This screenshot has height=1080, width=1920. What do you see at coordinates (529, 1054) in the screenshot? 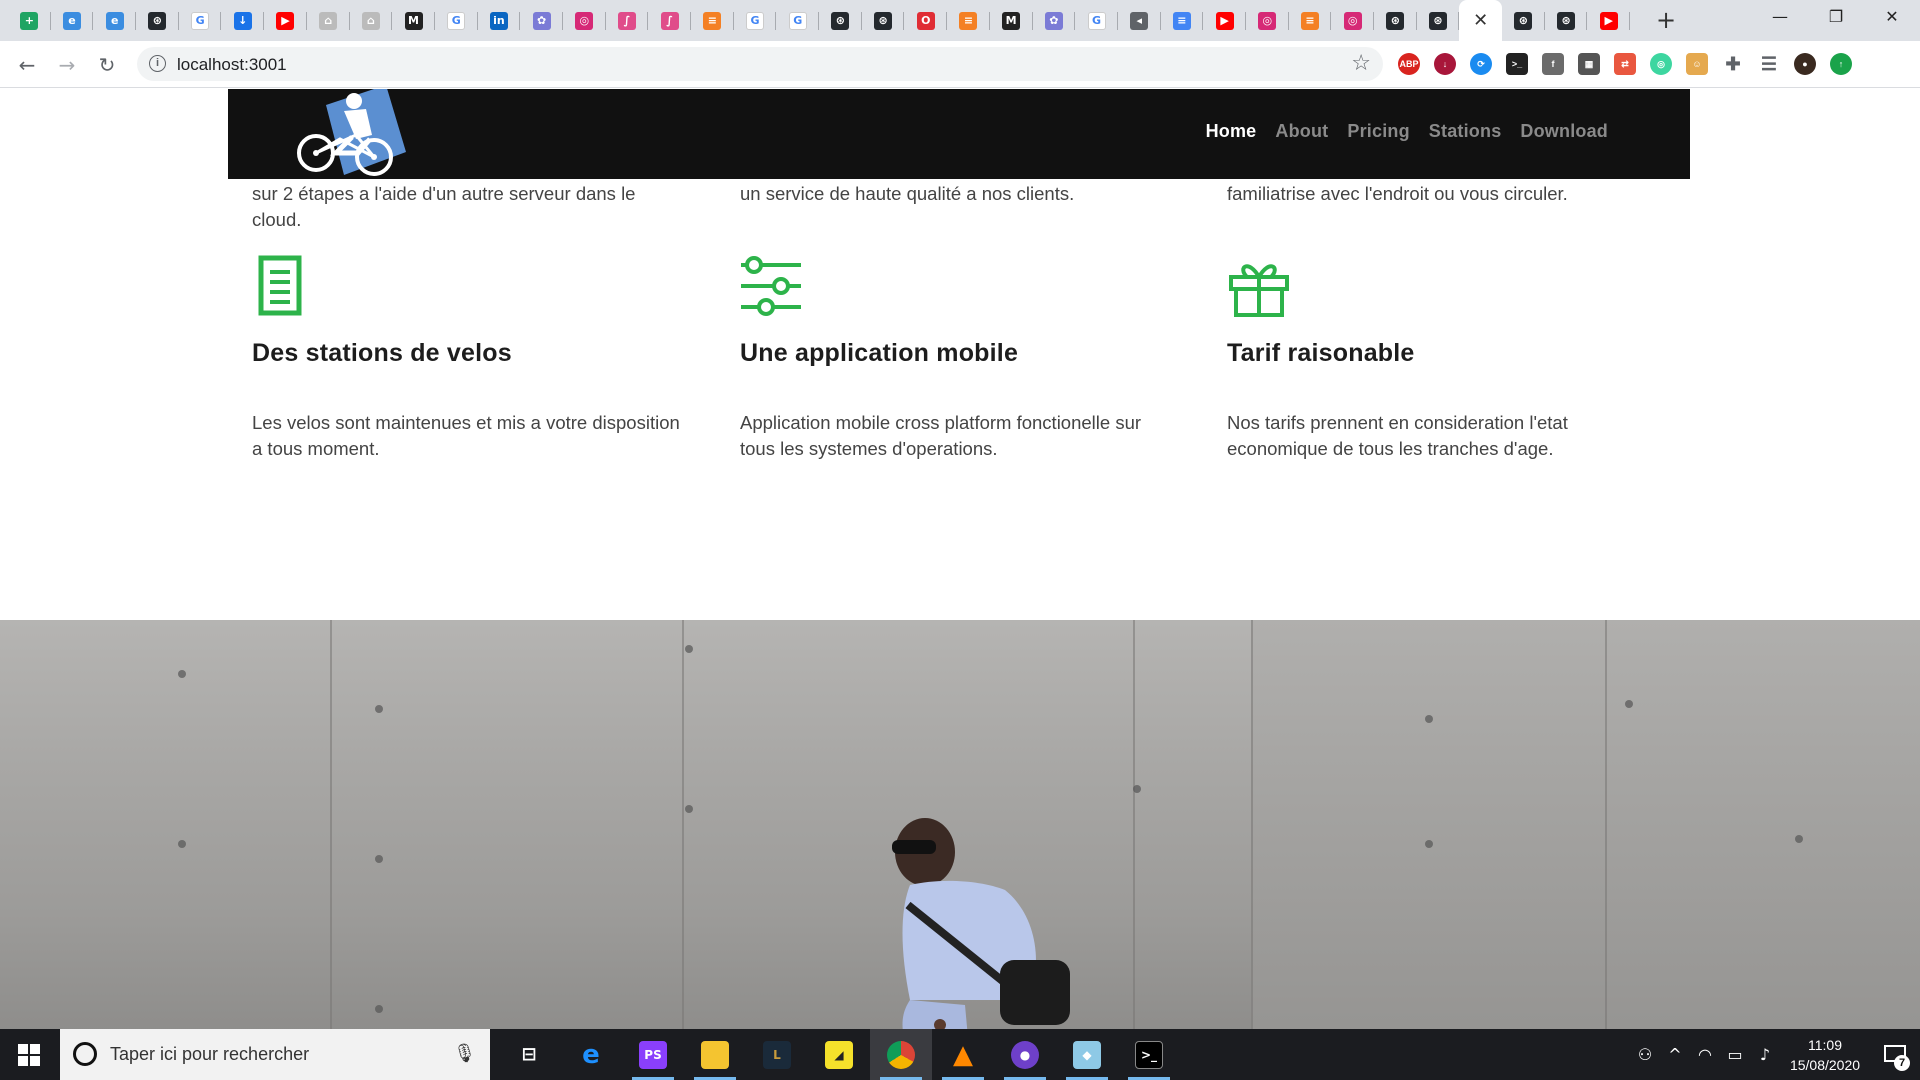
I see `task-view-button: ⊟` at bounding box center [529, 1054].